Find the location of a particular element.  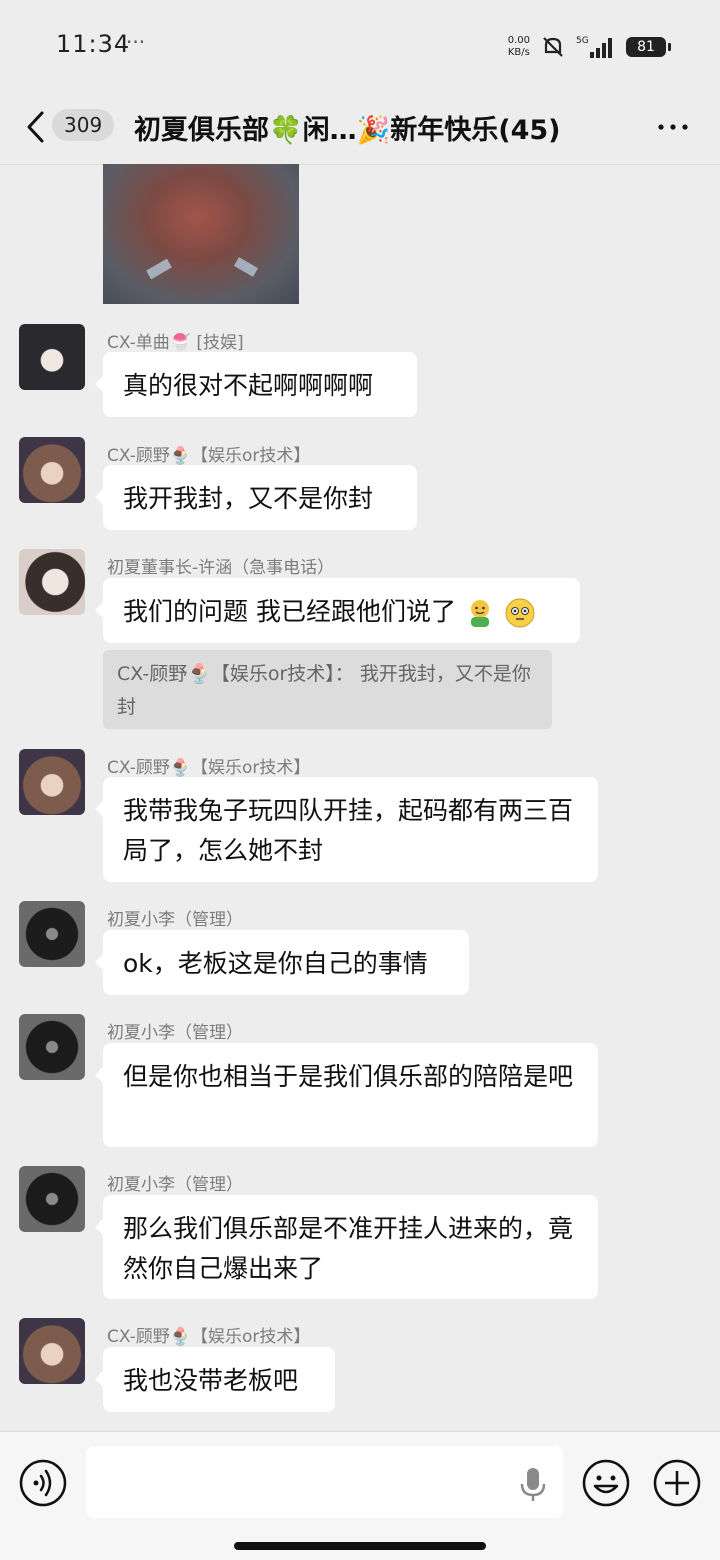

signal-icon: 5G is located at coordinates (594, 47).